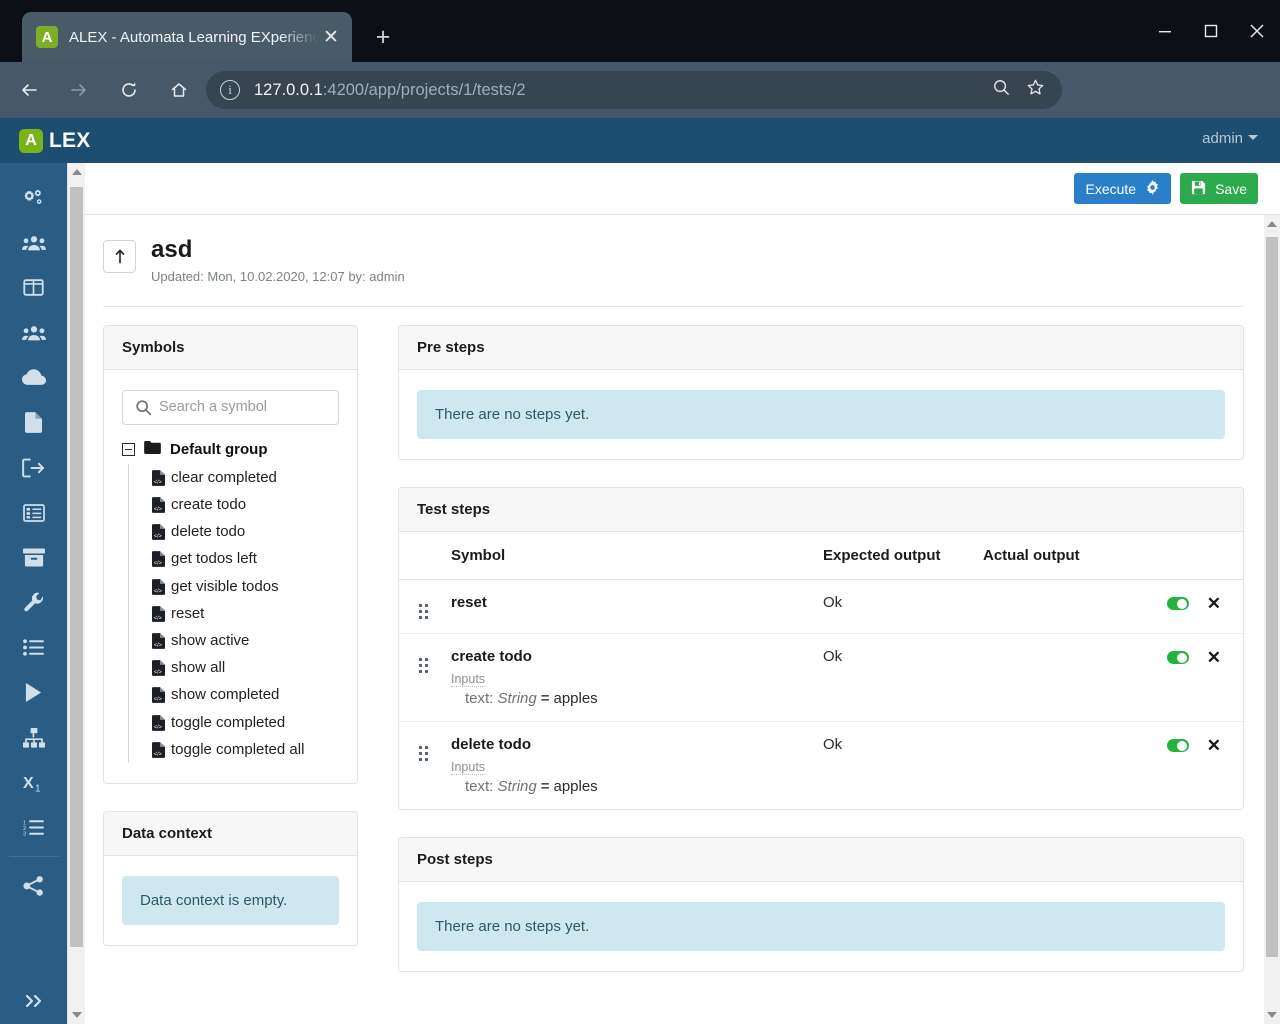 Image resolution: width=1280 pixels, height=1024 pixels. Describe the element at coordinates (33, 377) in the screenshot. I see `sidebar-item-cloud` at that location.